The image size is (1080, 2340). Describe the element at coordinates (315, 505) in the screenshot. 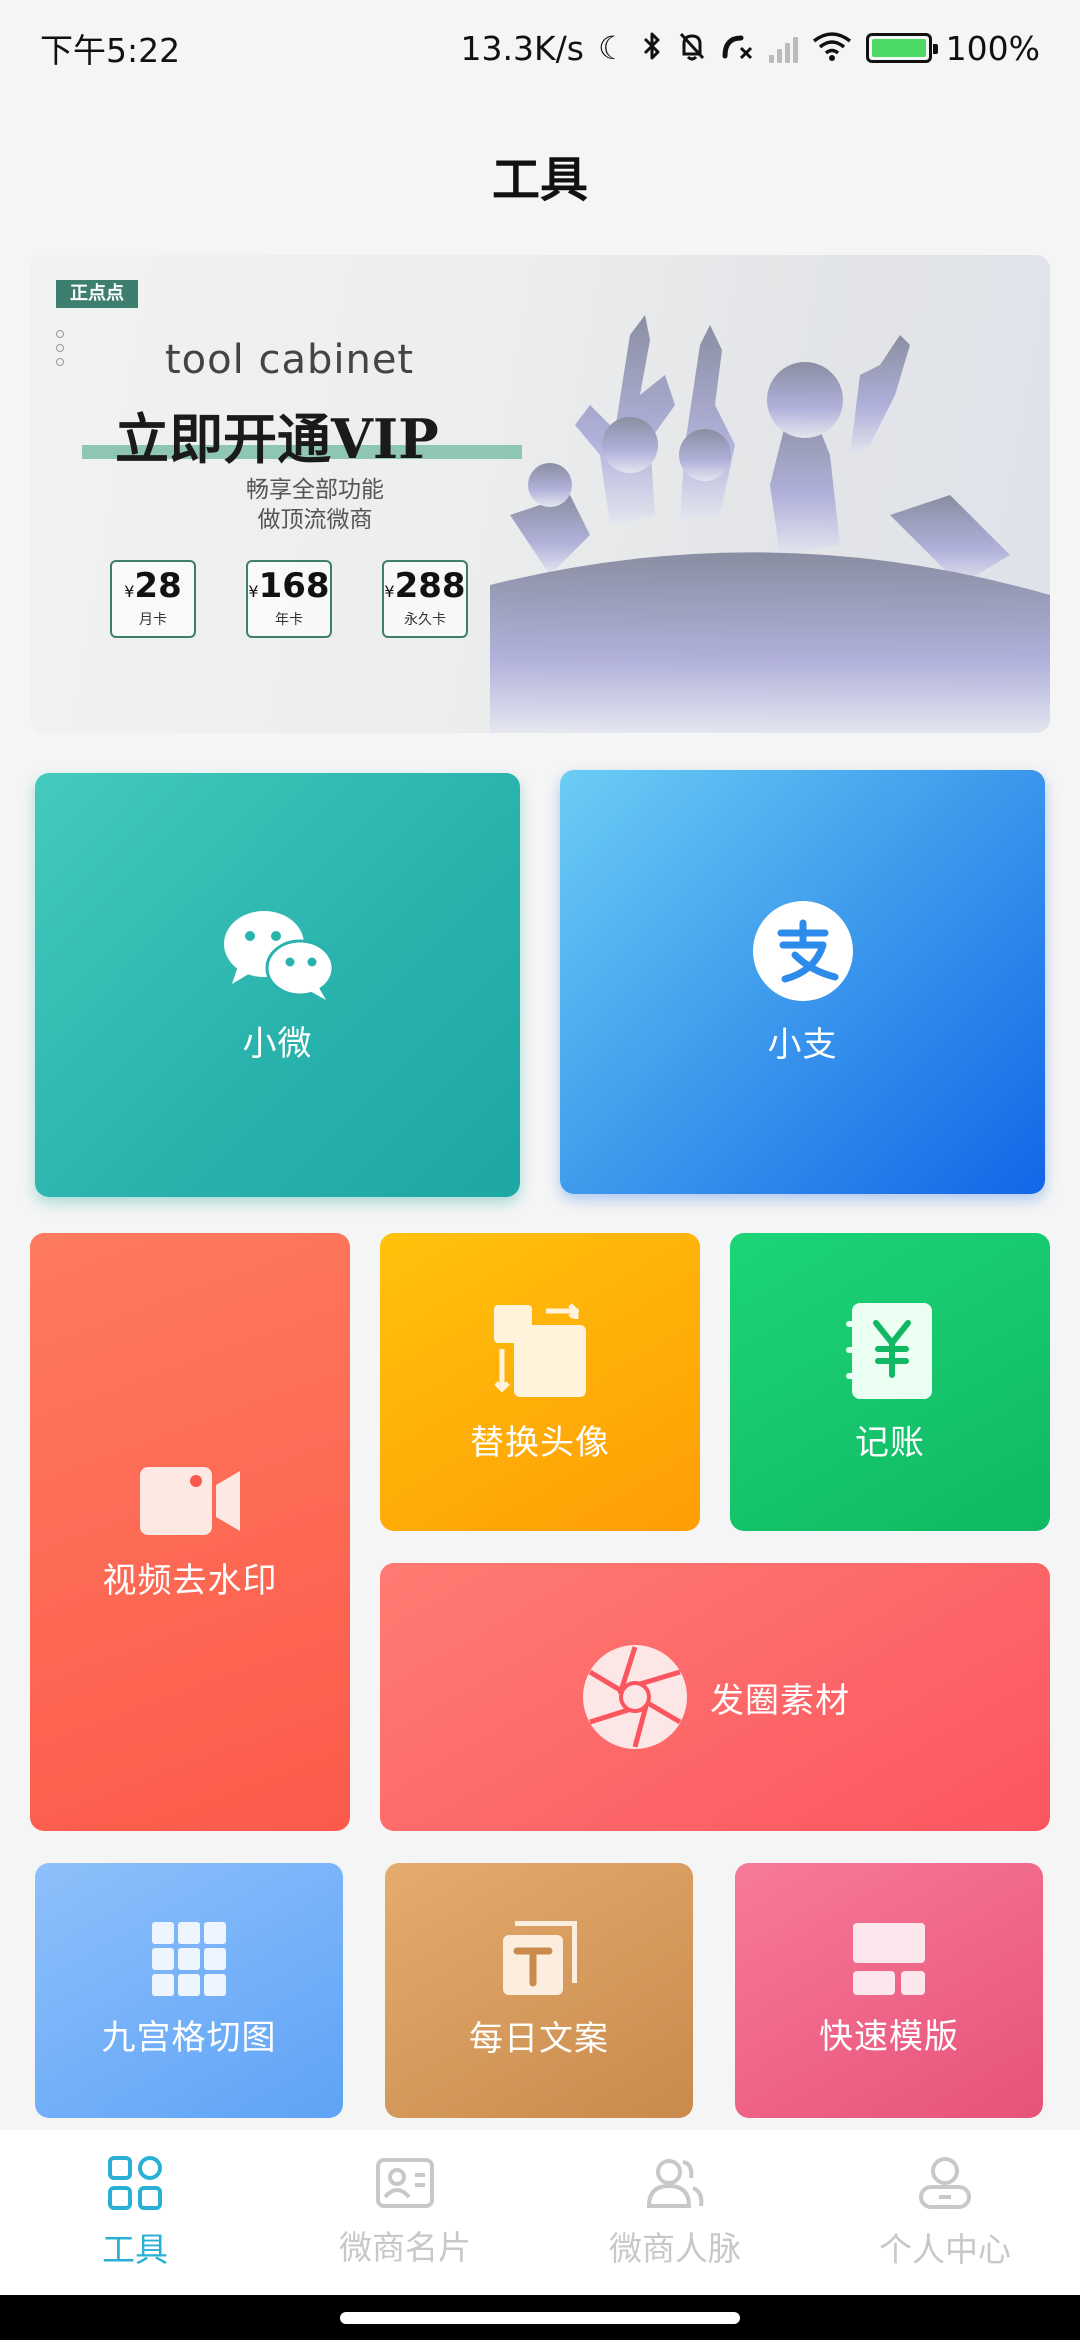

I see `banner-description: 畅享全部功能 做顶流微商` at that location.